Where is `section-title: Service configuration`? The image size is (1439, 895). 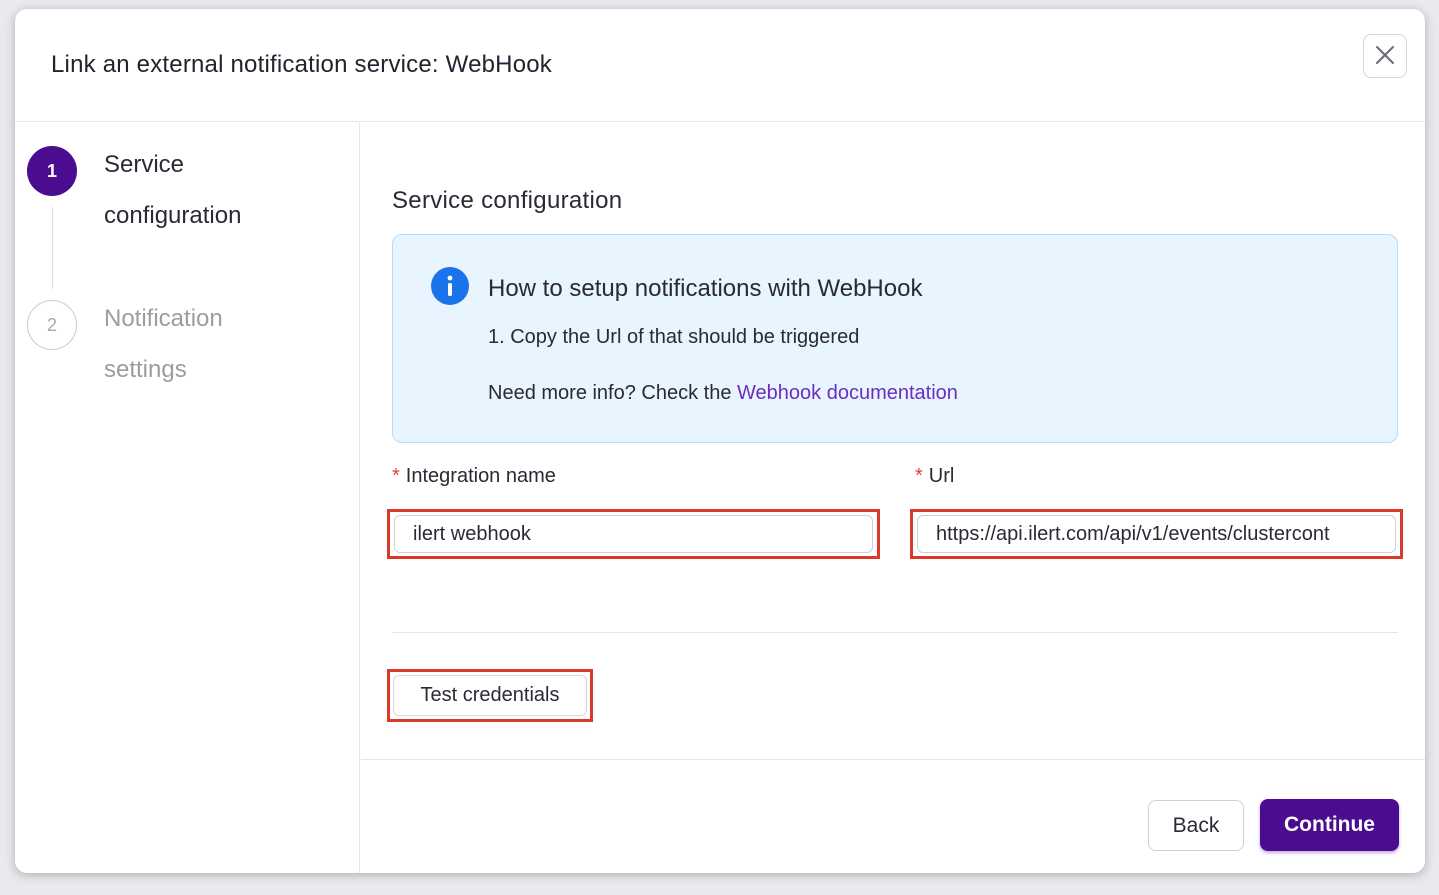
section-title: Service configuration is located at coordinates (507, 200).